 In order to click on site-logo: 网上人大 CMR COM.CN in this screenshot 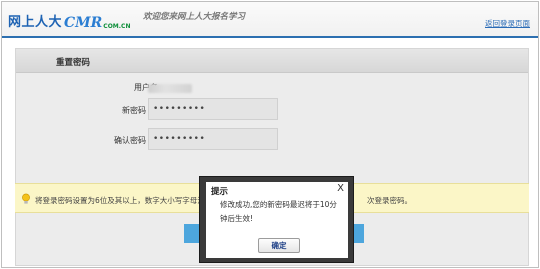, I will do `click(69, 20)`.